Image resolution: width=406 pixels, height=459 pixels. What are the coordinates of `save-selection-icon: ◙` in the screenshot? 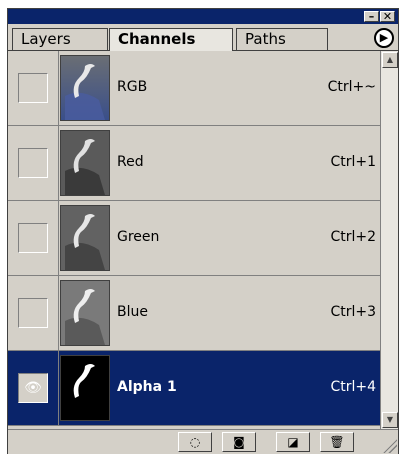 It's located at (239, 442).